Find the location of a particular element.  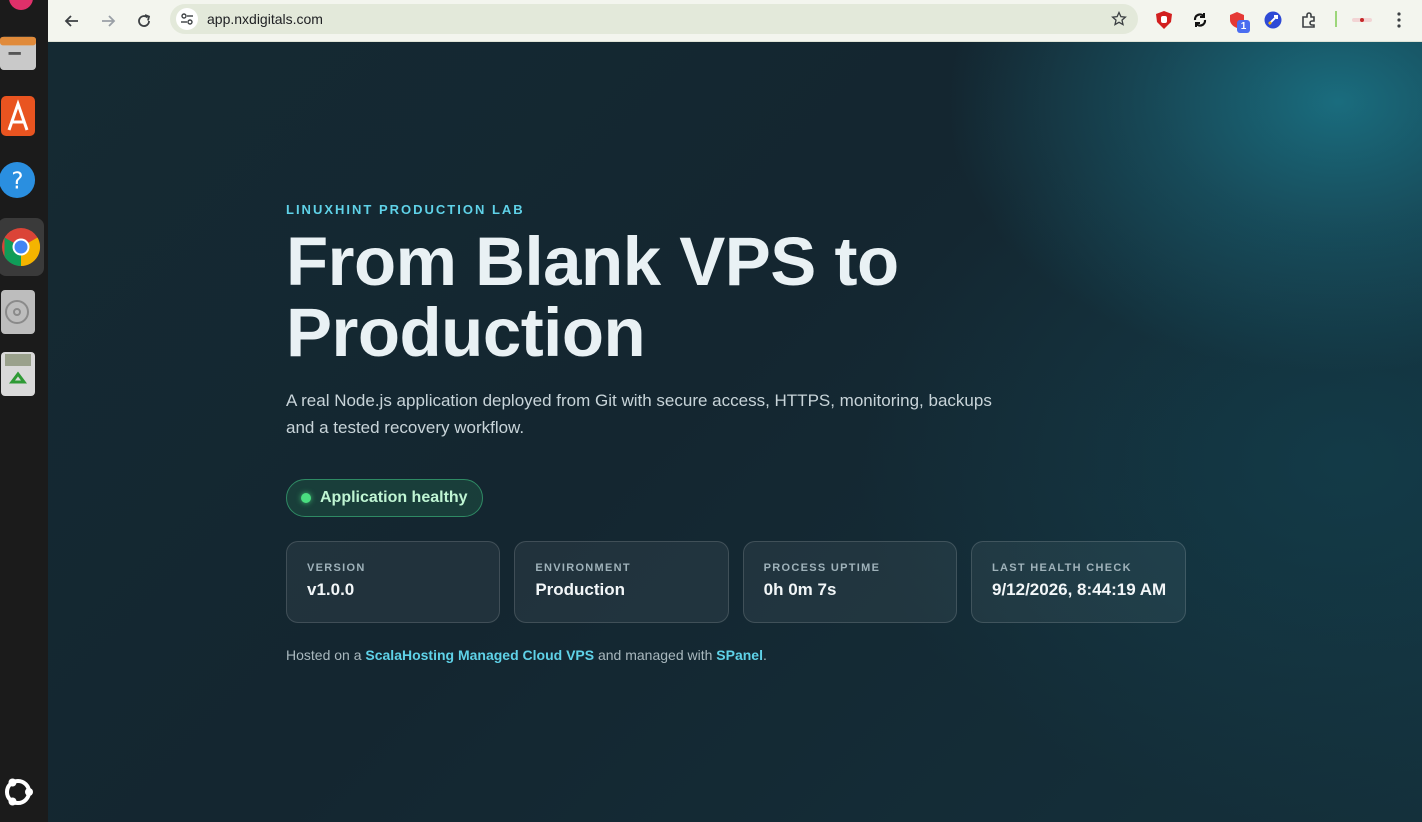

rocket-extension-icon is located at coordinates (1273, 20).